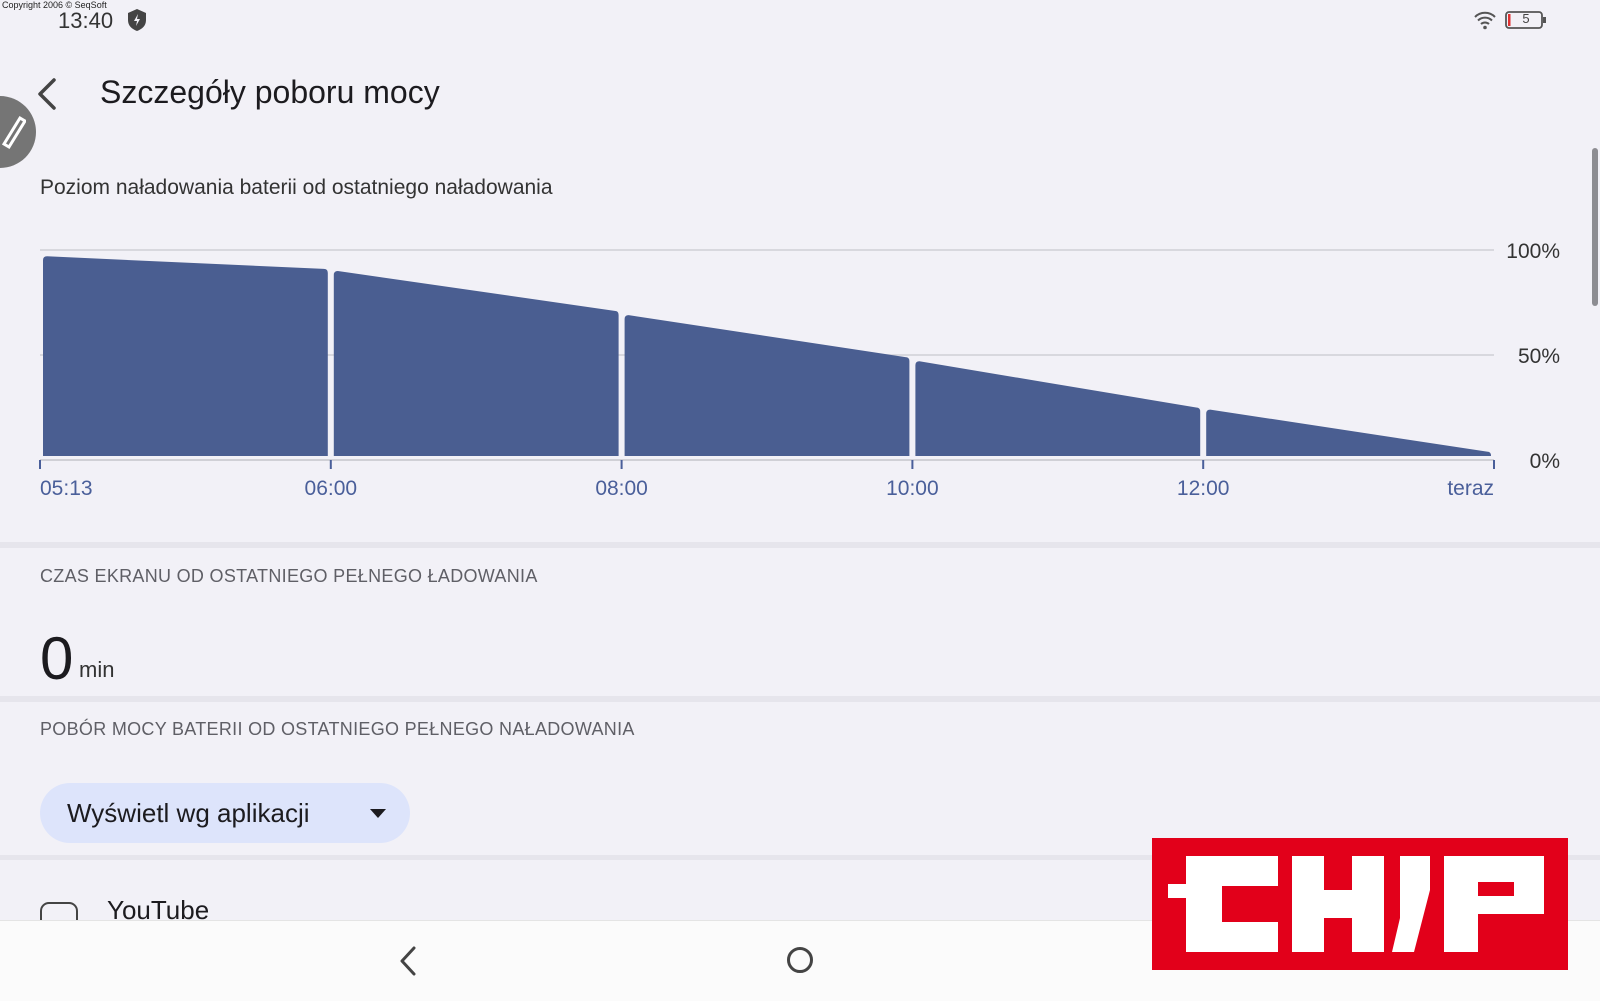 The height and width of the screenshot is (1001, 1600). What do you see at coordinates (1485, 20) in the screenshot?
I see `wifi-icon` at bounding box center [1485, 20].